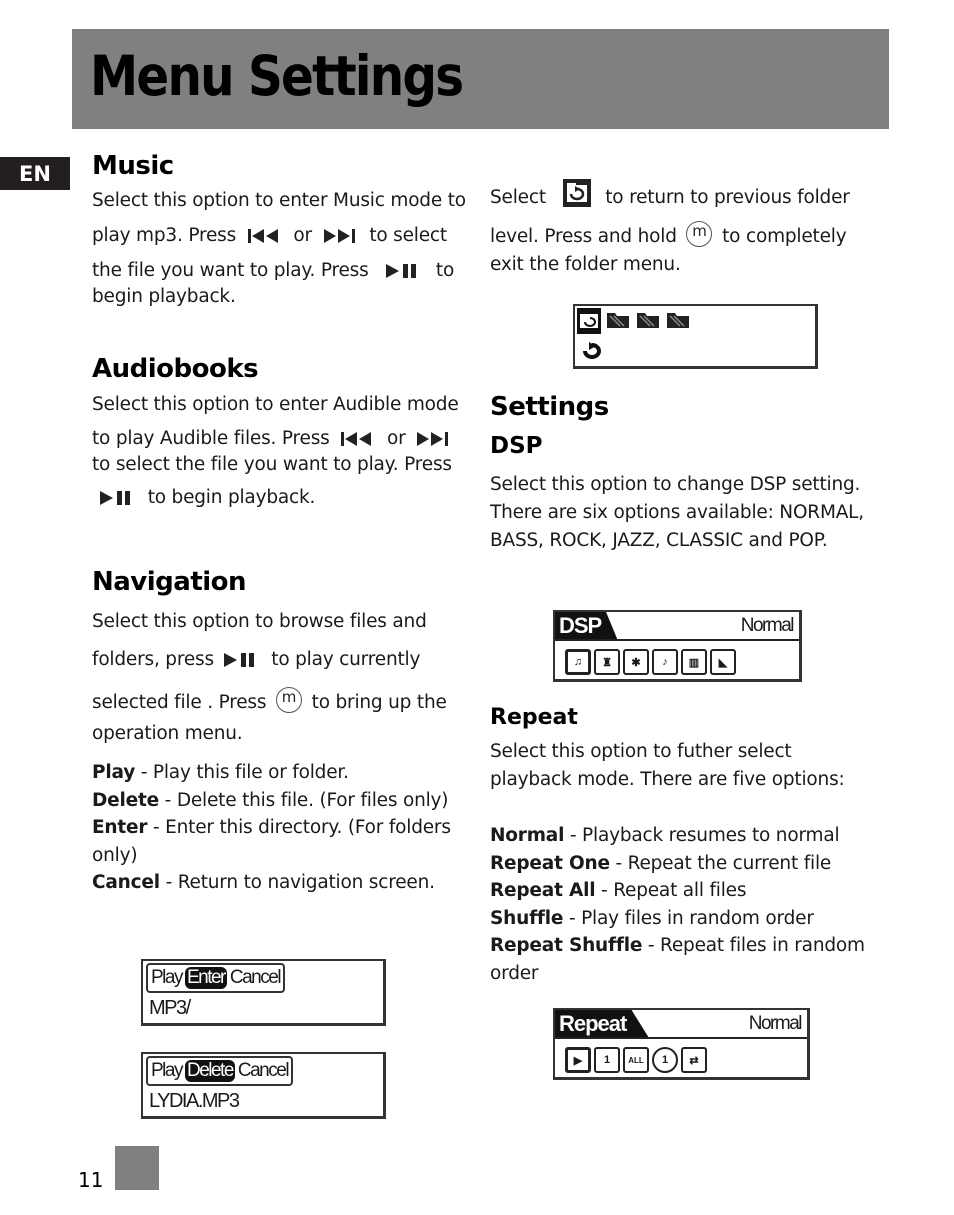 The image size is (954, 1215). I want to click on text: to bring up the, so click(379, 702).